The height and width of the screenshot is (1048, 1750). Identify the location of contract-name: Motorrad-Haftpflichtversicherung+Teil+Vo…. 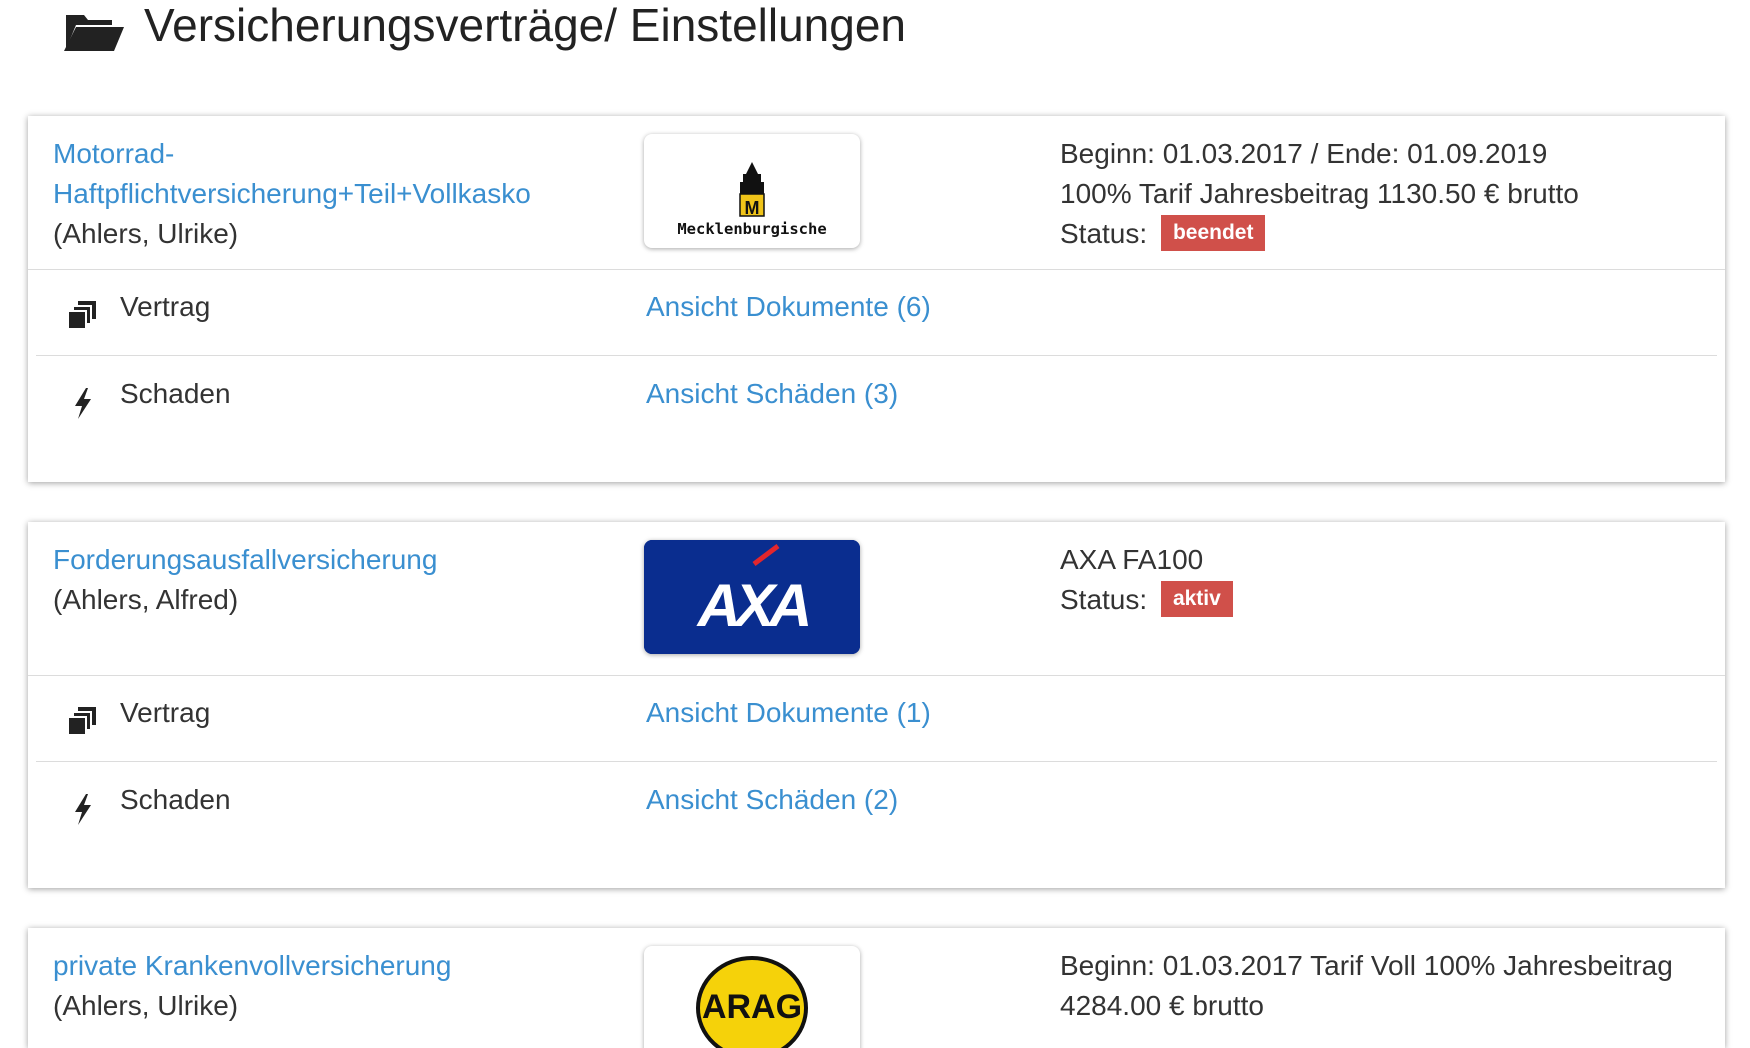
(292, 173).